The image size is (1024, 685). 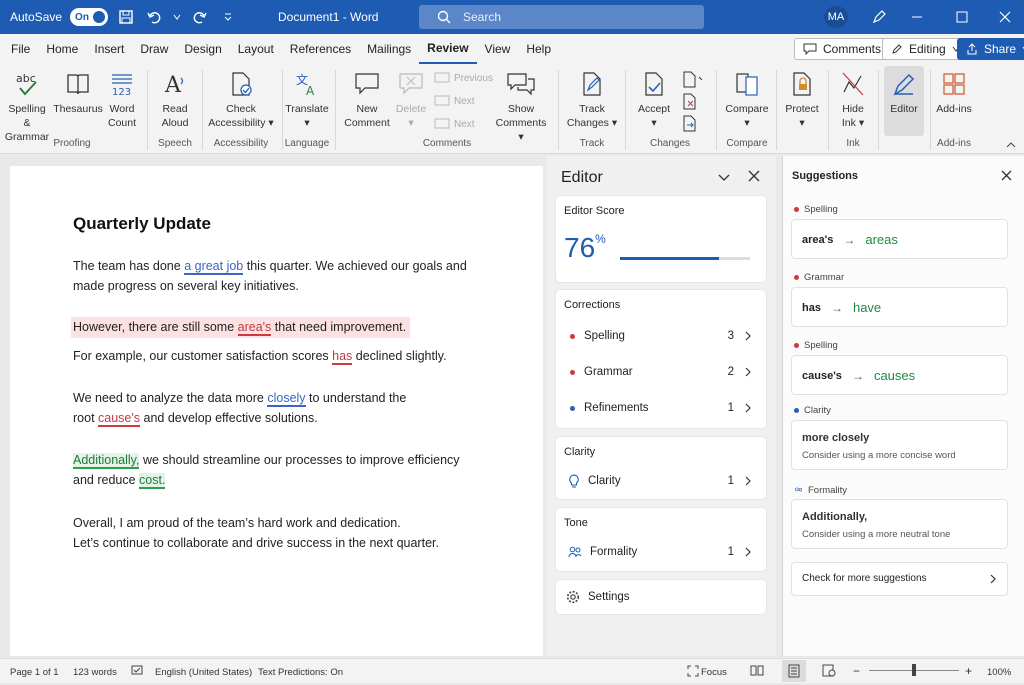 I want to click on zoom-in-button: +, so click(x=968, y=671).